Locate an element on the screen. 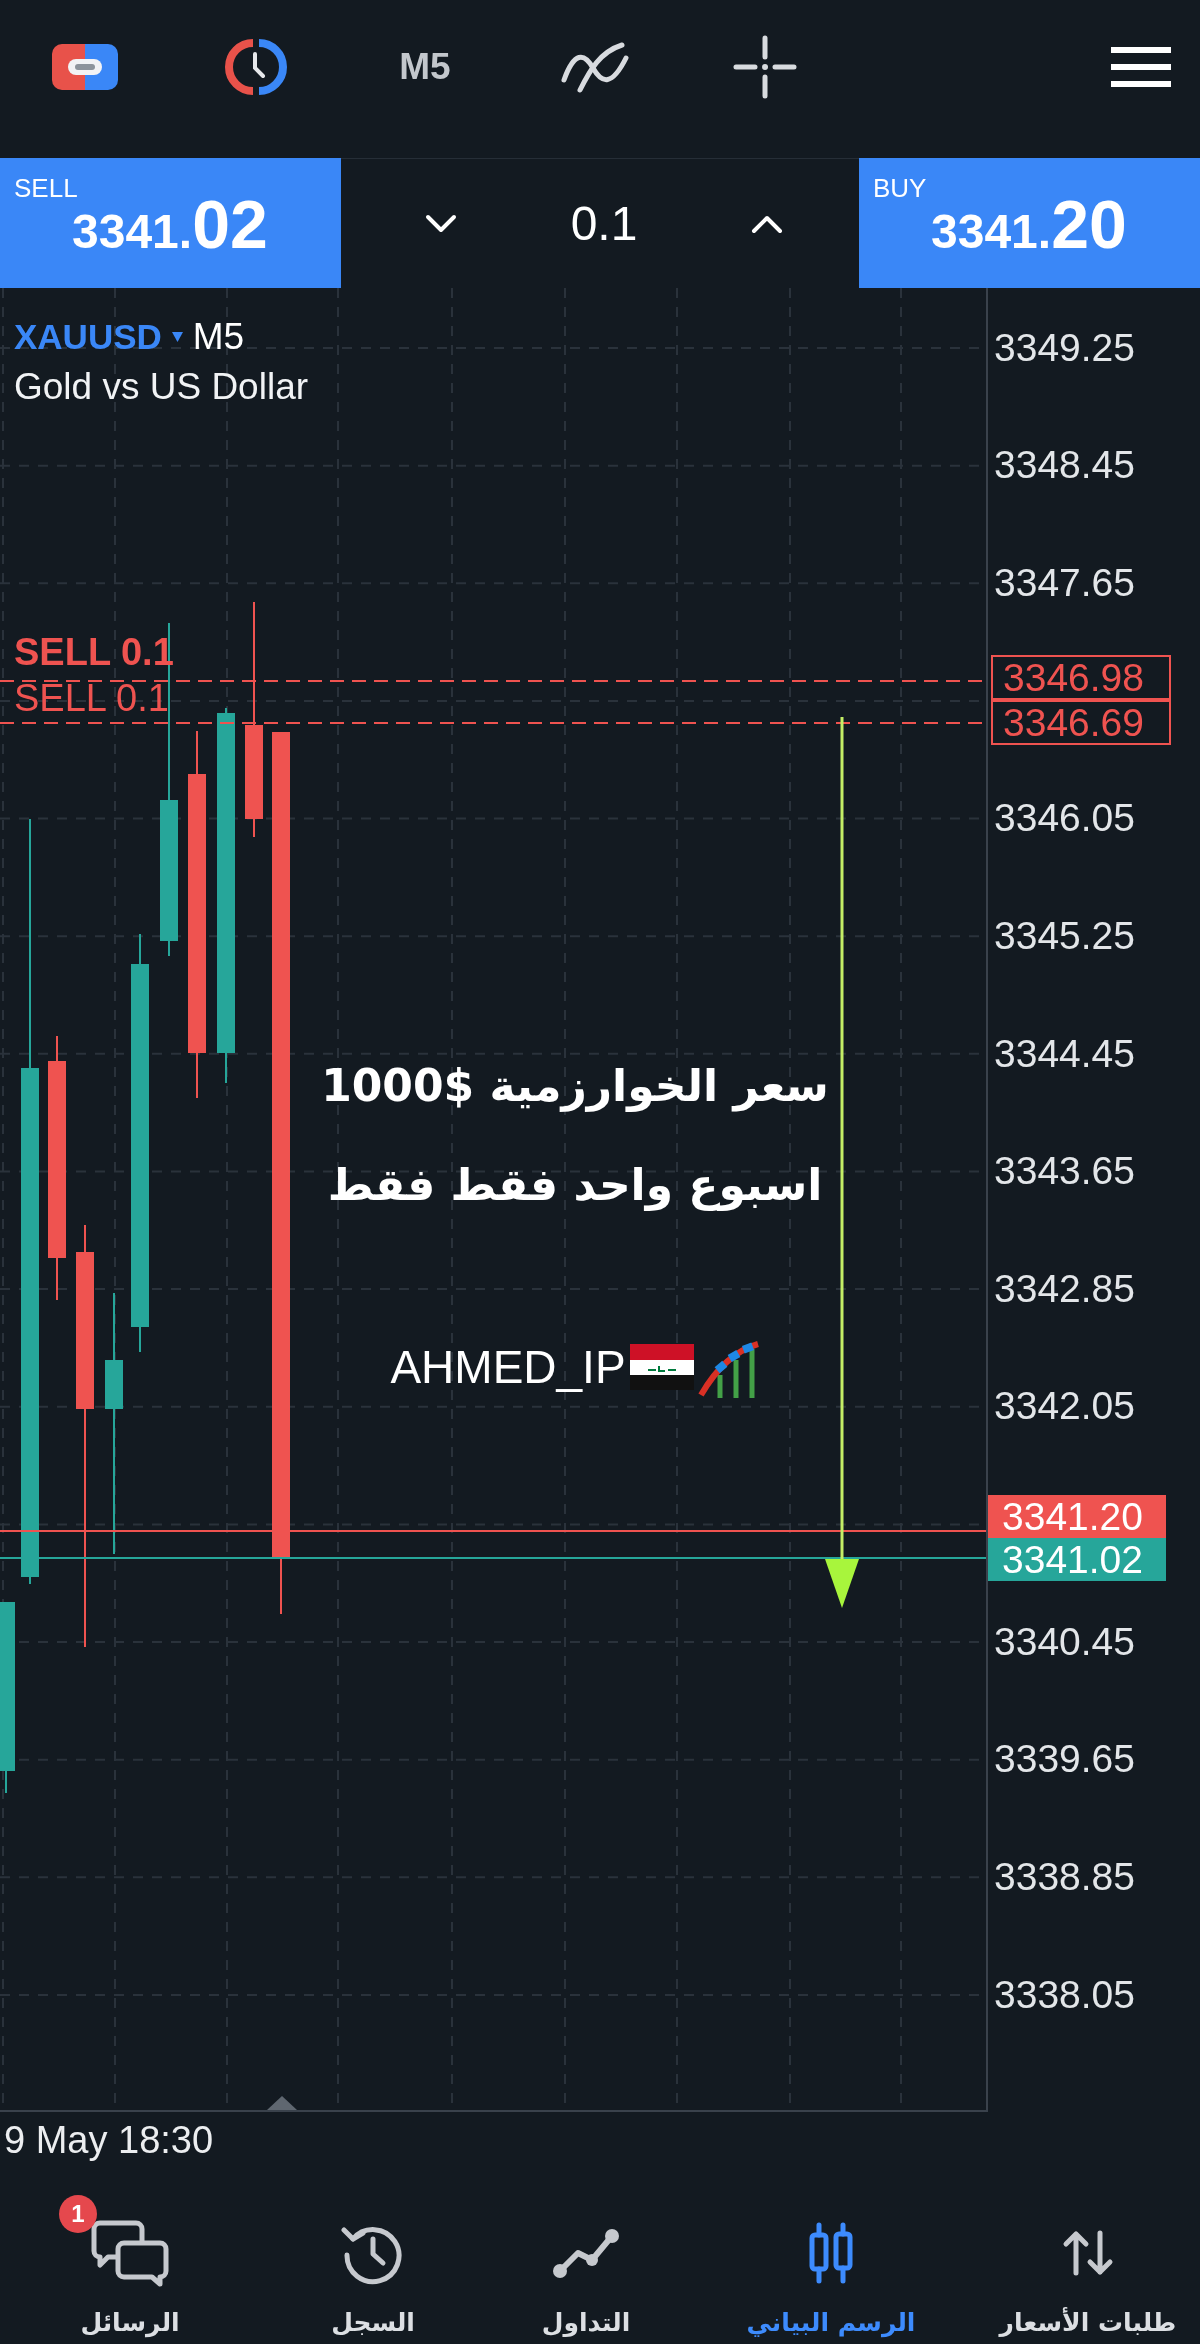 This screenshot has height=2344, width=1200. order-label: SELL 0.1 is located at coordinates (91, 698).